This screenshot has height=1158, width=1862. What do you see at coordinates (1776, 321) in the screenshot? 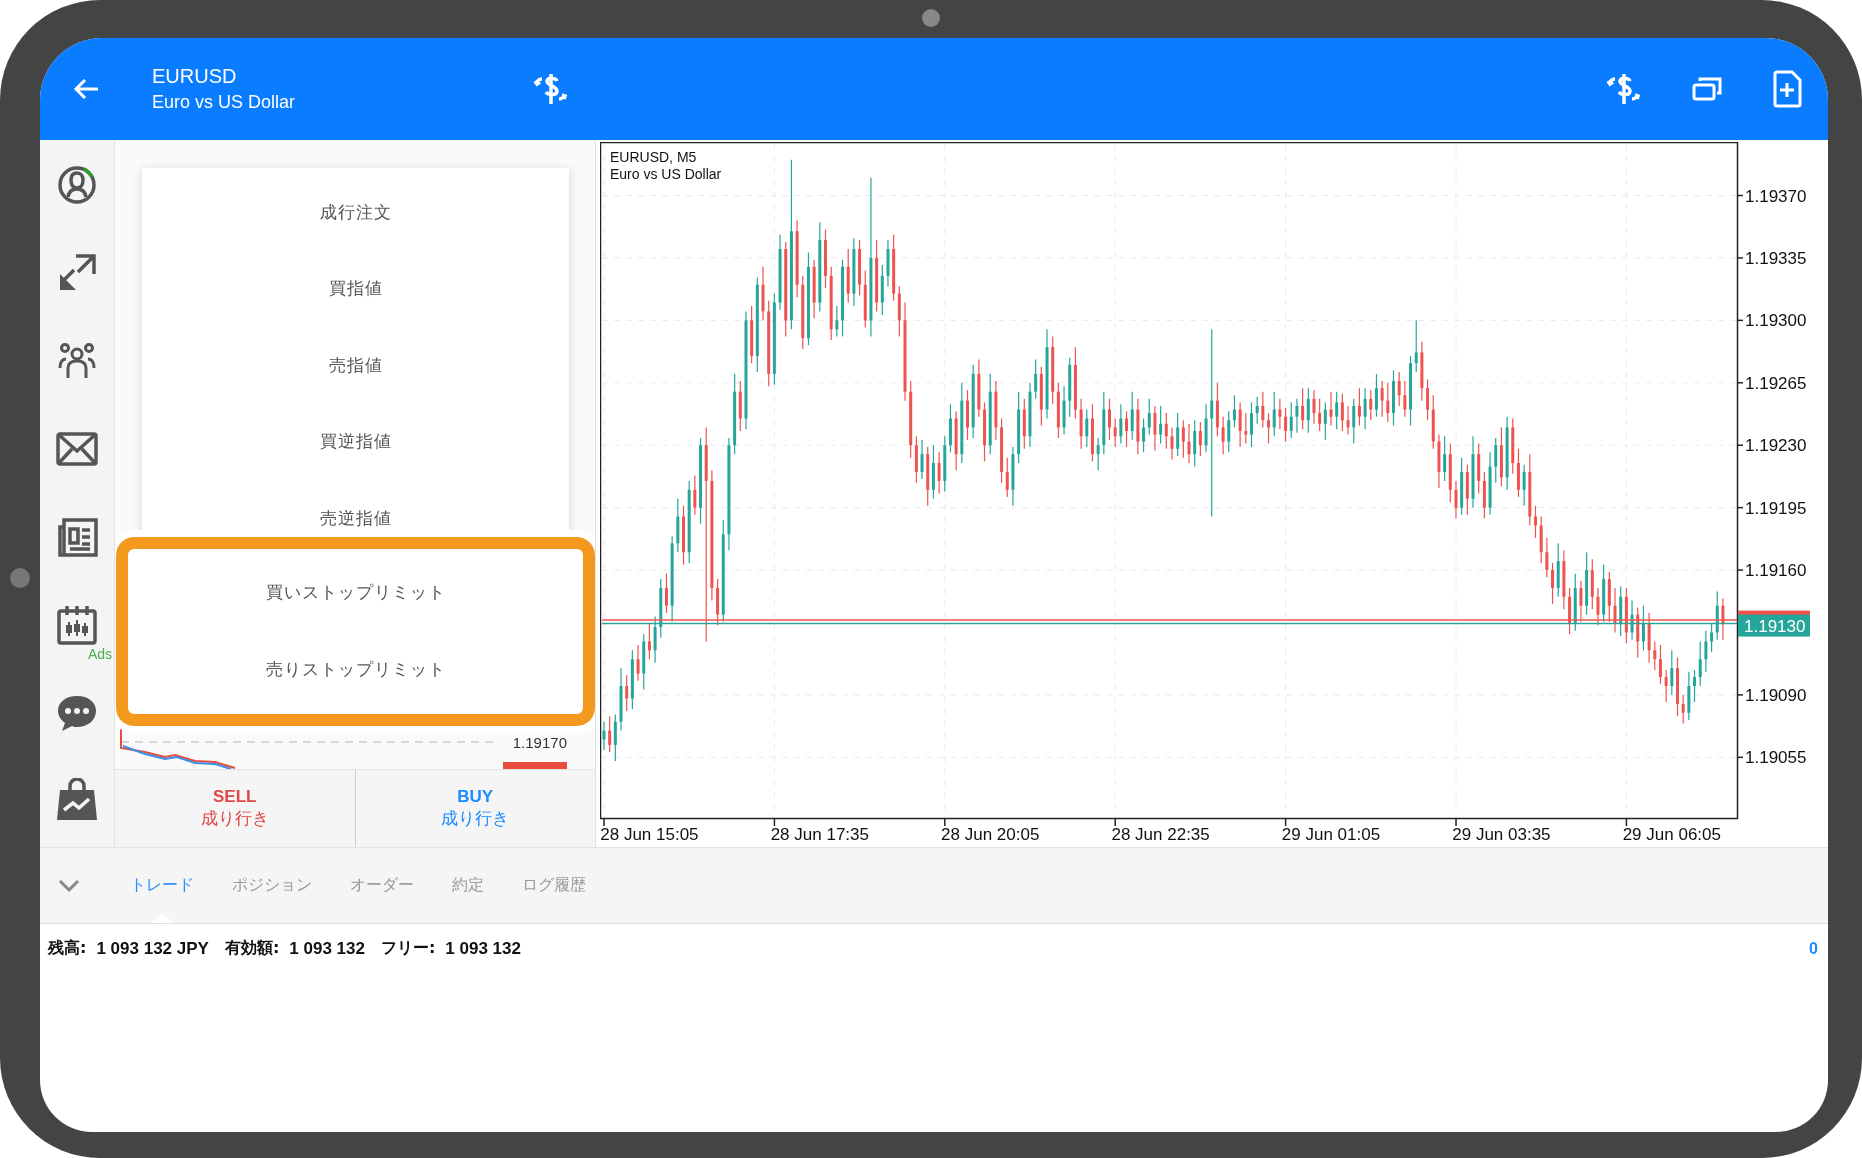
I see `price-axis-label: 1.19300` at bounding box center [1776, 321].